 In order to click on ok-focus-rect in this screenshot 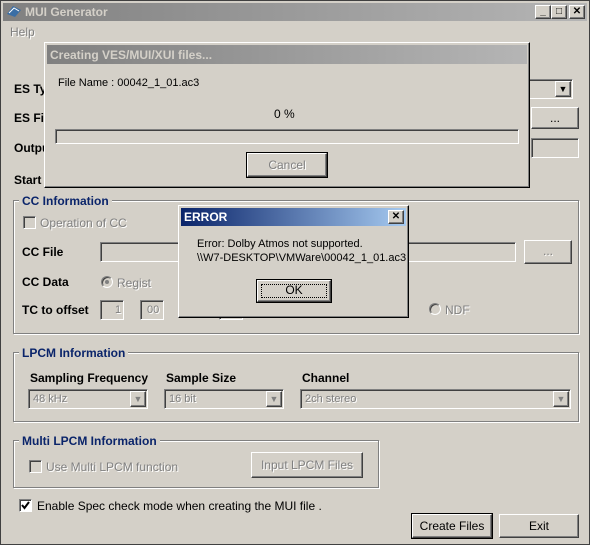, I will do `click(294, 291)`.